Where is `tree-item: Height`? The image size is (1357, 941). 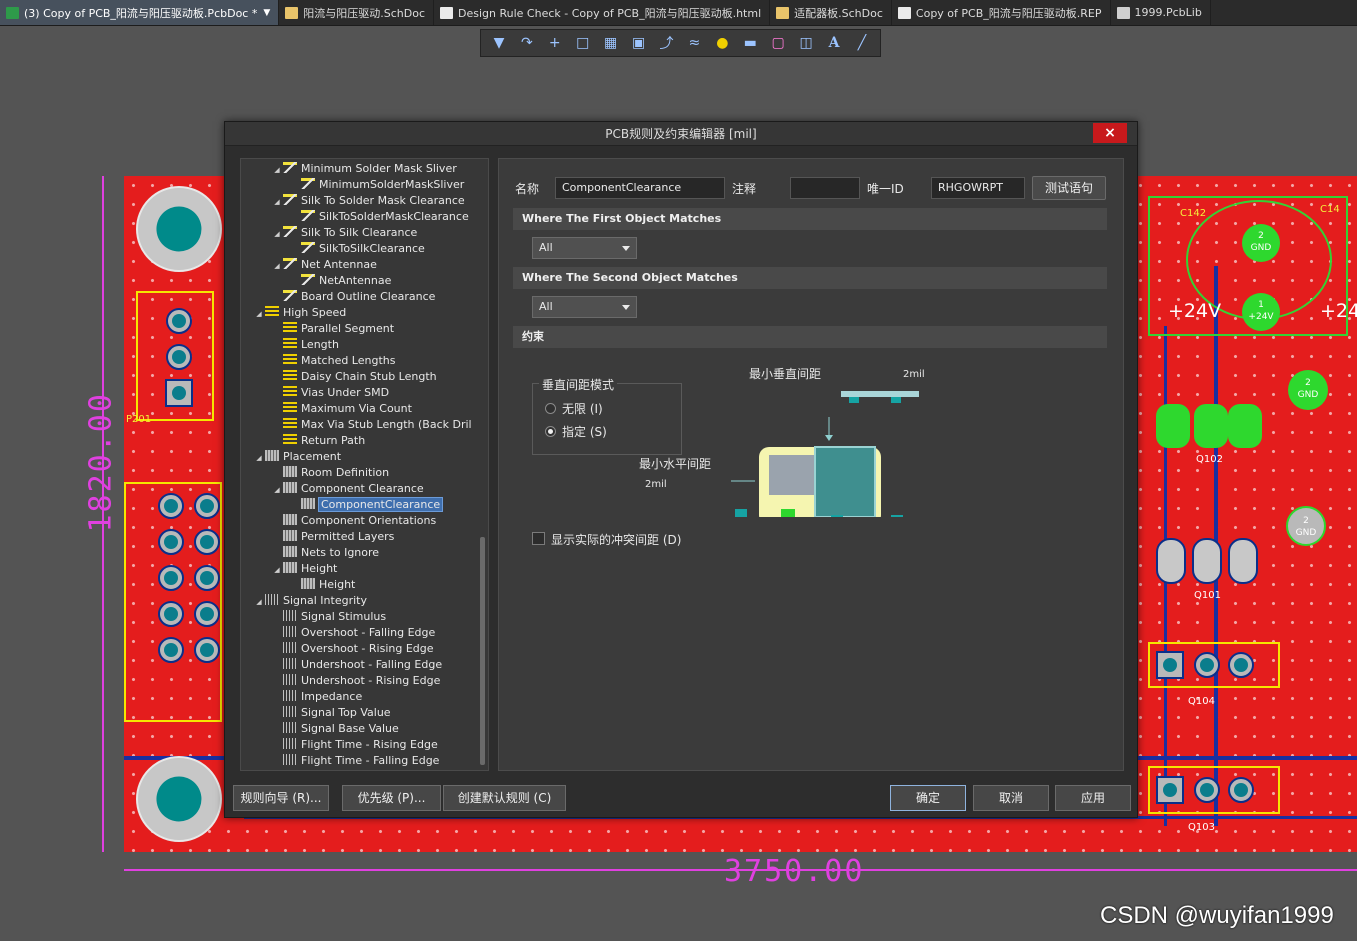
tree-item: Height is located at coordinates (322, 585).